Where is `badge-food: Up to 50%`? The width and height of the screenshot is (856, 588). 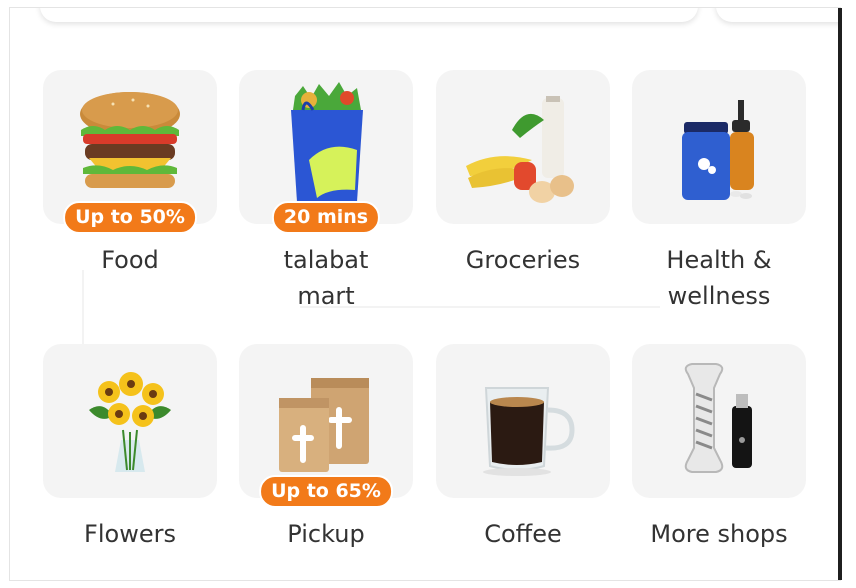
badge-food: Up to 50% is located at coordinates (130, 217).